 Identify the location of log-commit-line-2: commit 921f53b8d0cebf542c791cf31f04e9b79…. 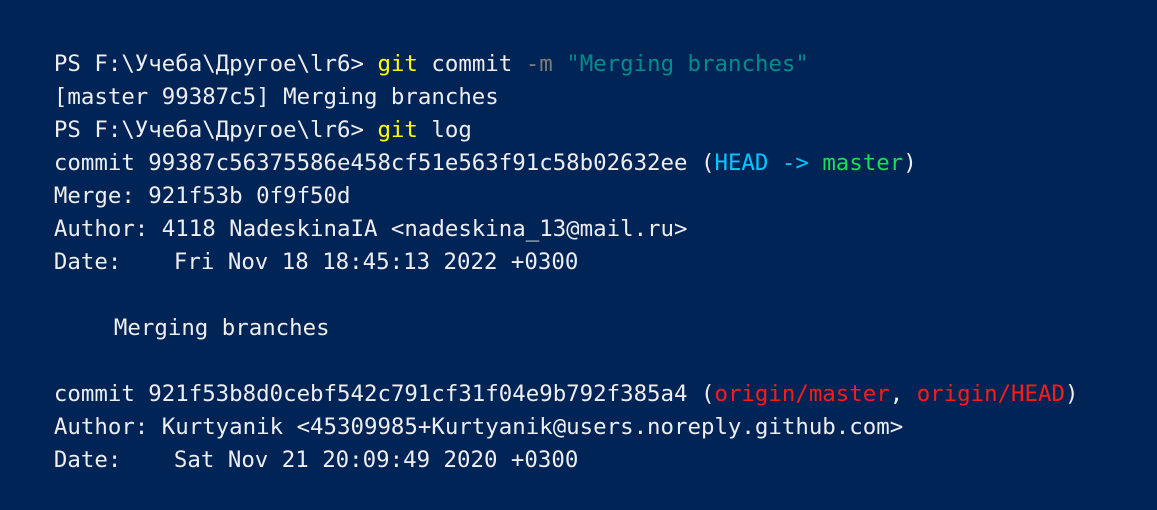
(578, 376).